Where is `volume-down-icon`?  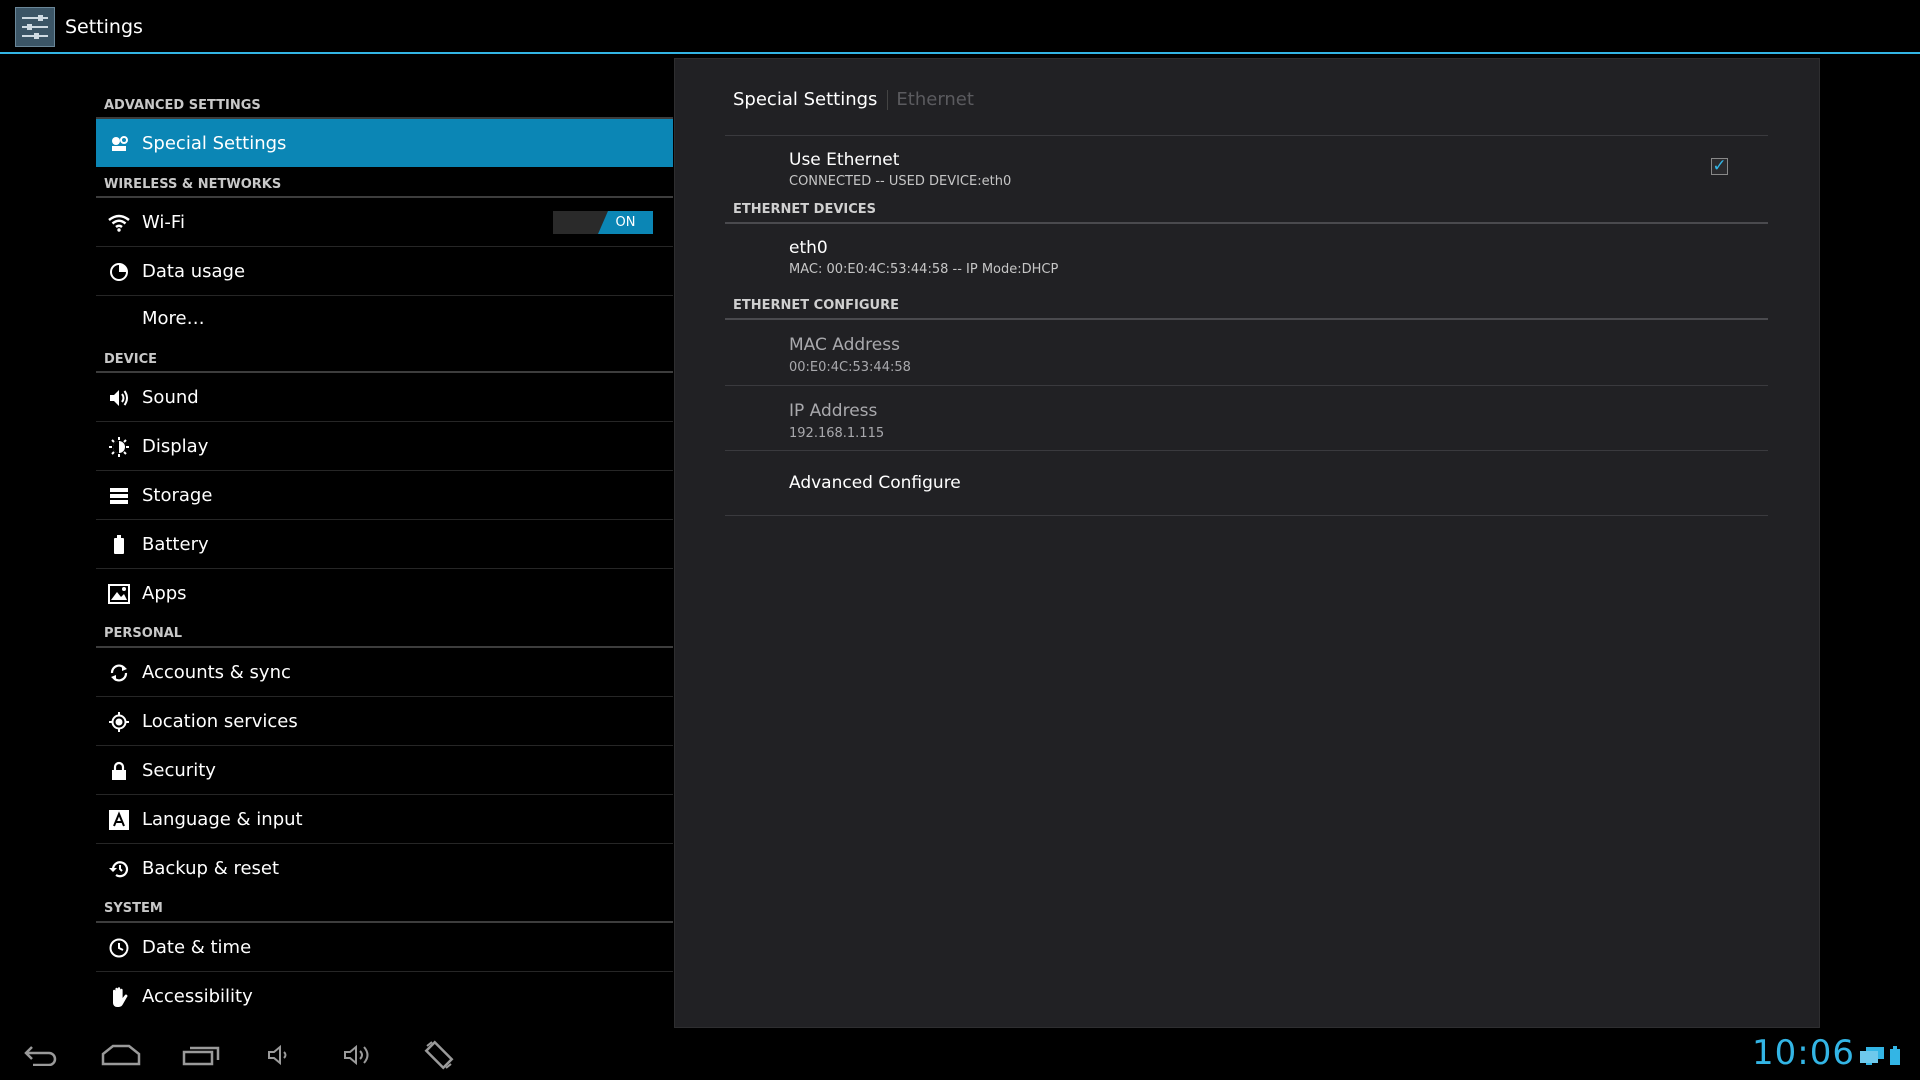 volume-down-icon is located at coordinates (280, 1055).